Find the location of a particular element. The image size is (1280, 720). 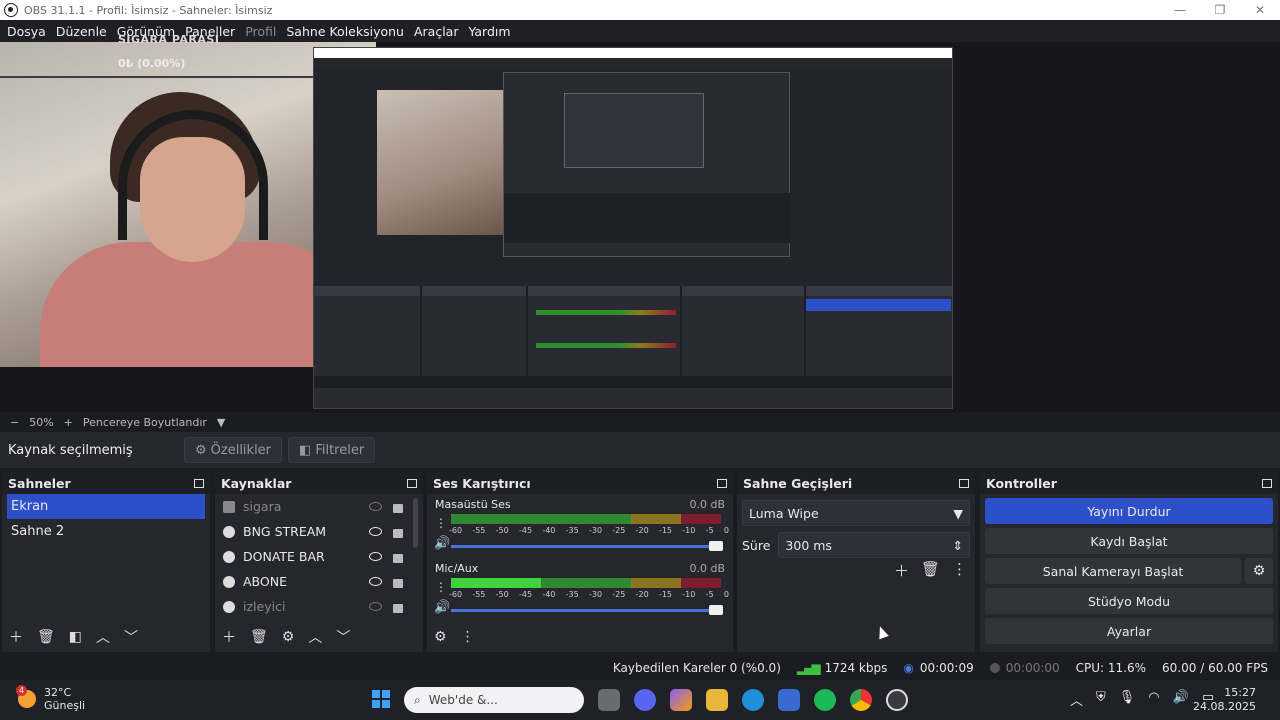

zoom-out-button: − is located at coordinates (14, 422).